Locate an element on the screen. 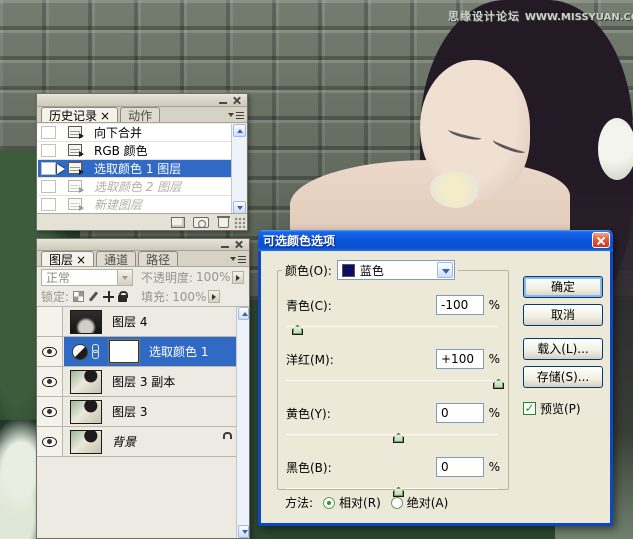 Image resolution: width=633 pixels, height=539 pixels. preview-checkbox: ✓ is located at coordinates (529, 408).